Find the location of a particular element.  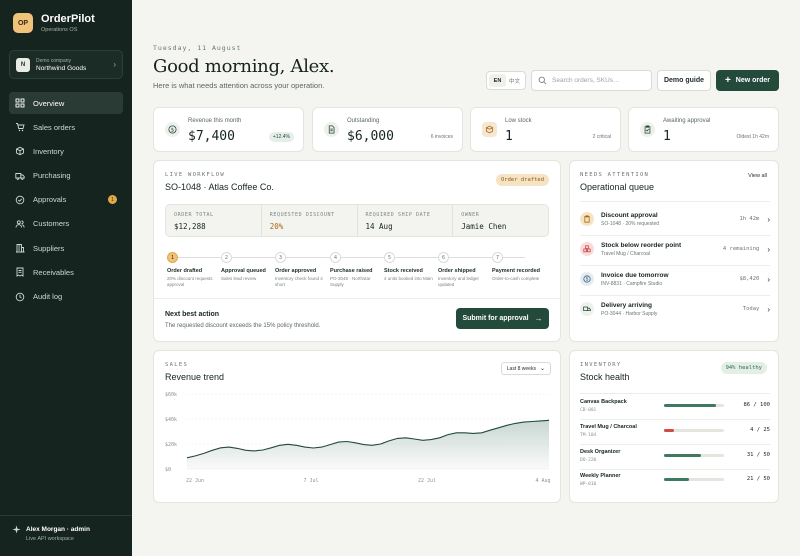

step-title: Payment recorded is located at coordinates (516, 271).